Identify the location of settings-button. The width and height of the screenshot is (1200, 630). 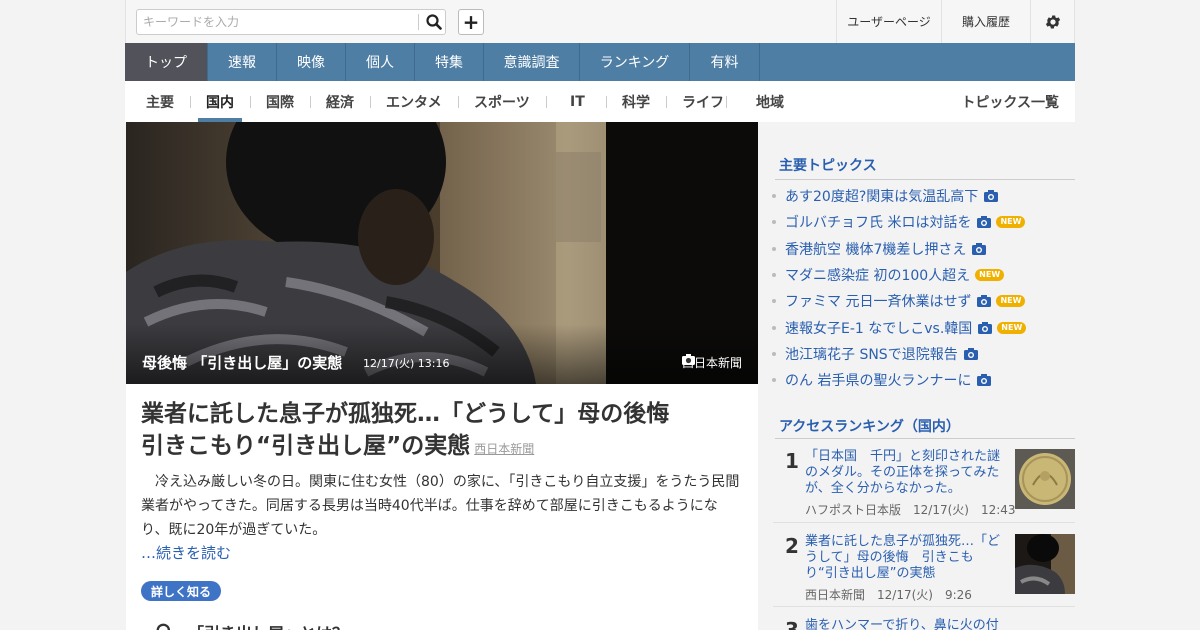
(1052, 21).